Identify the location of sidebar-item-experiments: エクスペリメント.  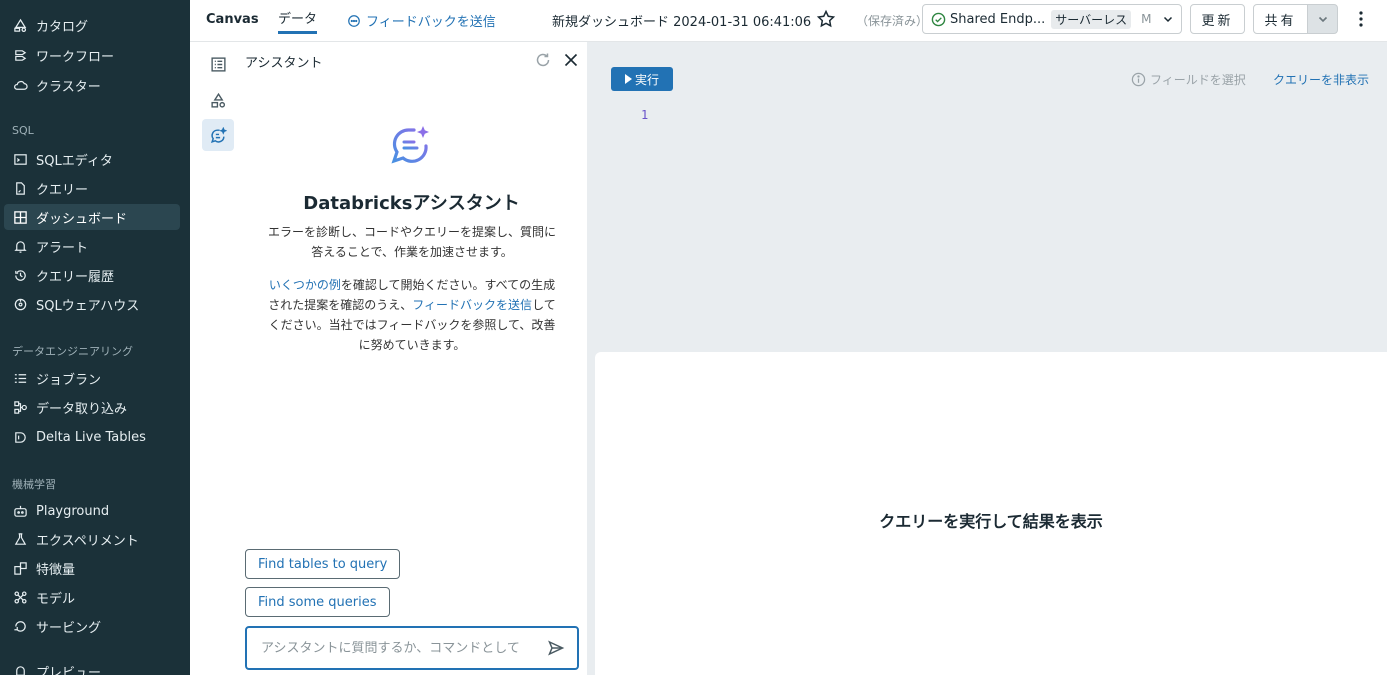
(92, 539).